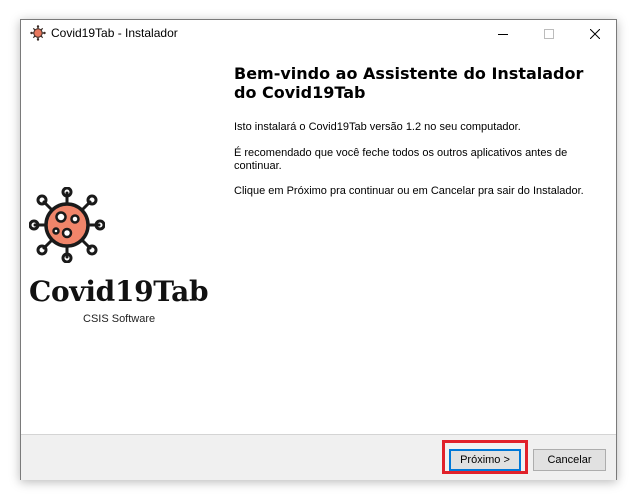 The height and width of the screenshot is (502, 641). Describe the element at coordinates (485, 460) in the screenshot. I see `next-button: Próximo >` at that location.